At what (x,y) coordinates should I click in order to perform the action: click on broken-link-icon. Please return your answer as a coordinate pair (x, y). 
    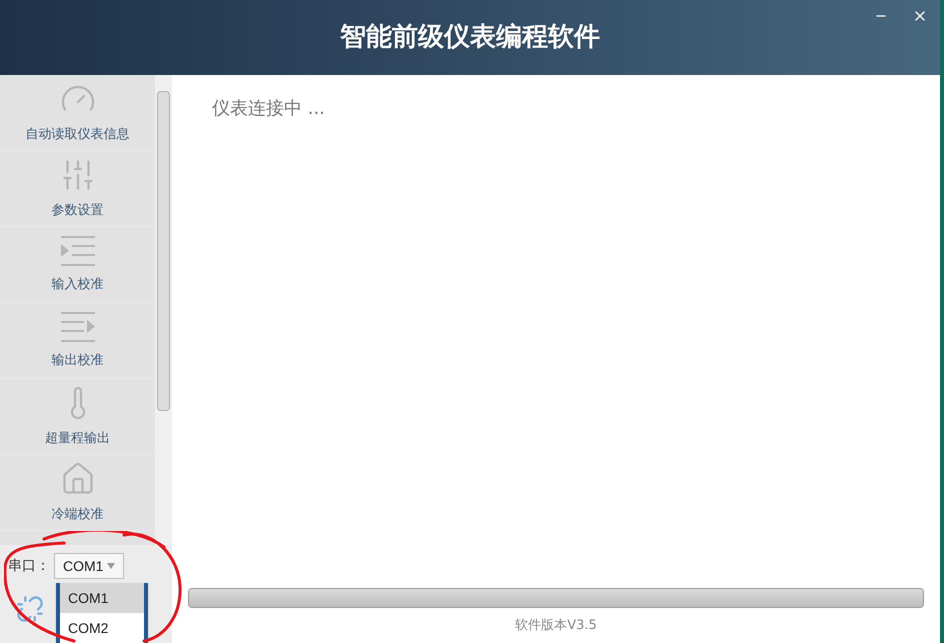
    Looking at the image, I should click on (30, 609).